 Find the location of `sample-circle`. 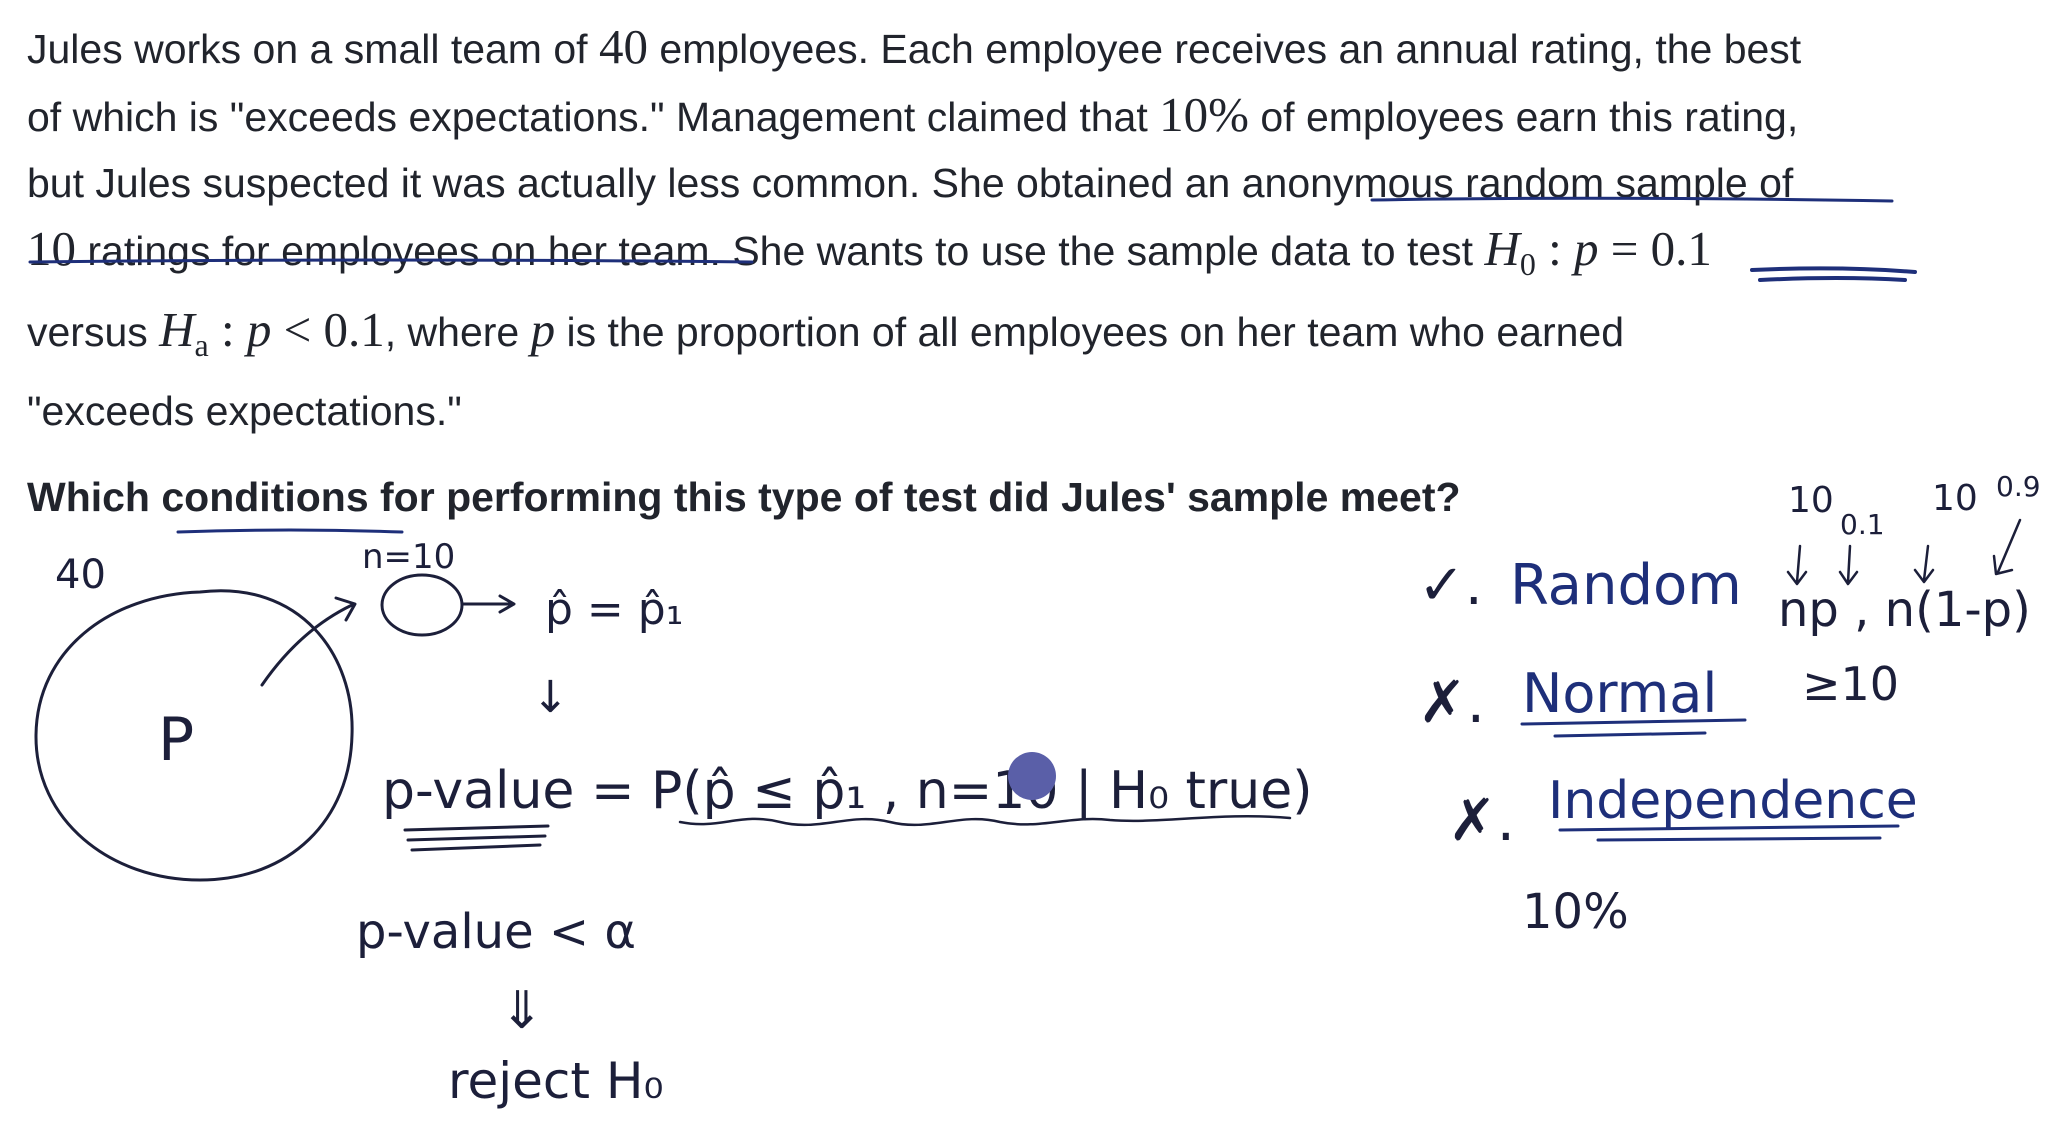

sample-circle is located at coordinates (422, 605).